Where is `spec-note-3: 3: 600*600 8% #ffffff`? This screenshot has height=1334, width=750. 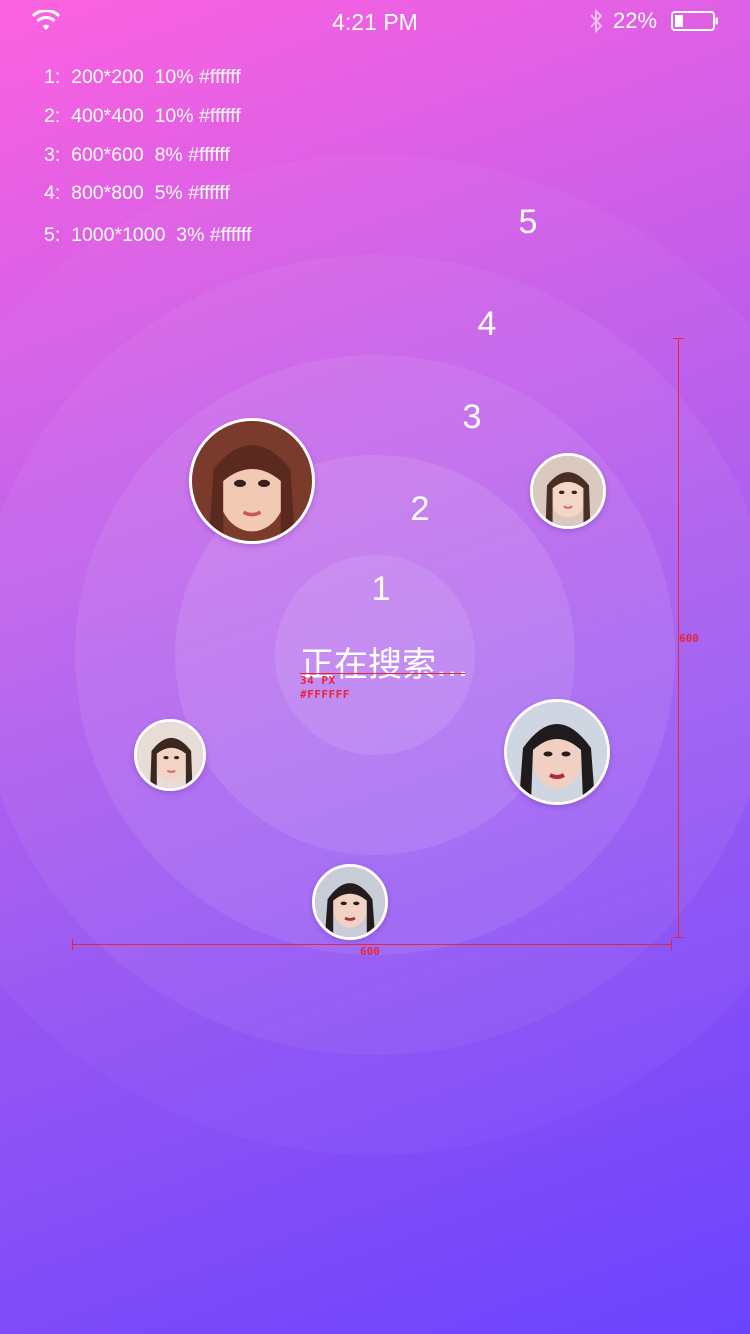
spec-note-3: 3: 600*600 8% #ffffff is located at coordinates (137, 155).